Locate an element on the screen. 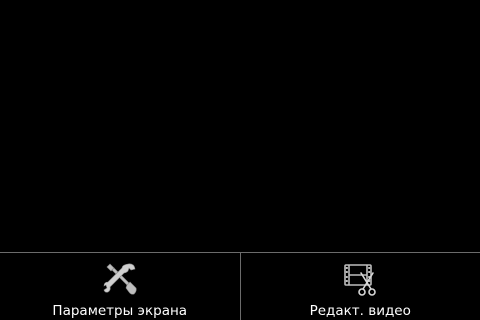 Image resolution: width=480 pixels, height=320 pixels. wrench-screwdriver-icon is located at coordinates (120, 279).